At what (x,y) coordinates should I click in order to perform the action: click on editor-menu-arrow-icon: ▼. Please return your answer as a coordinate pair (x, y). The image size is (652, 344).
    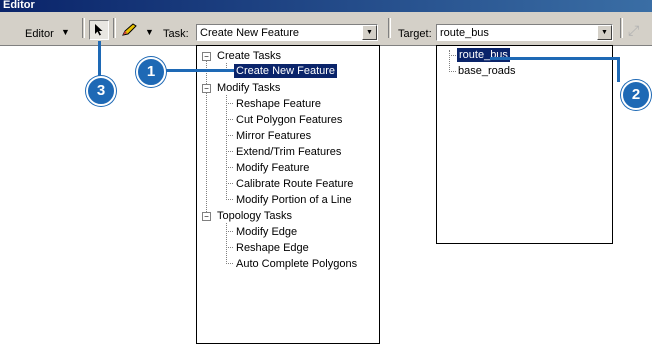
    Looking at the image, I should click on (65, 32).